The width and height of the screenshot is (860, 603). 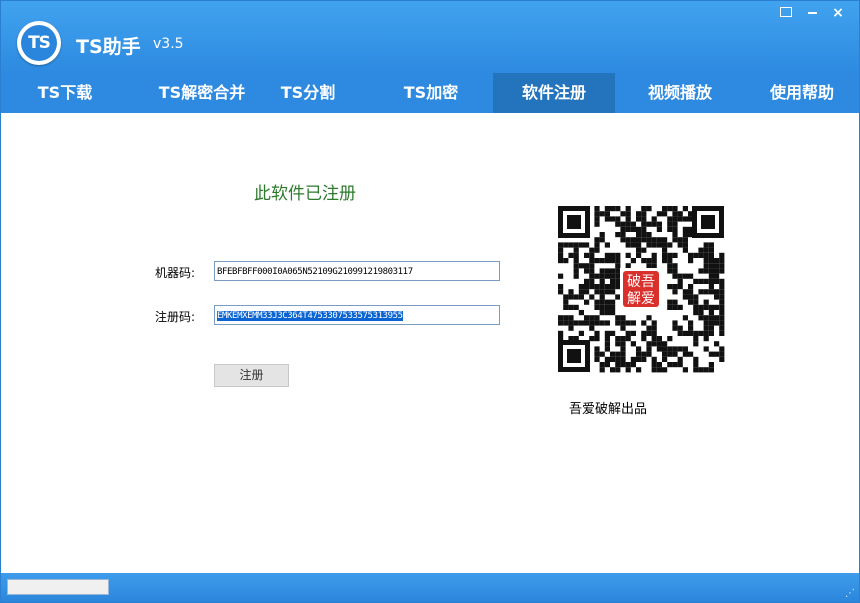 What do you see at coordinates (680, 93) in the screenshot?
I see `tab-video-play: 视频播放` at bounding box center [680, 93].